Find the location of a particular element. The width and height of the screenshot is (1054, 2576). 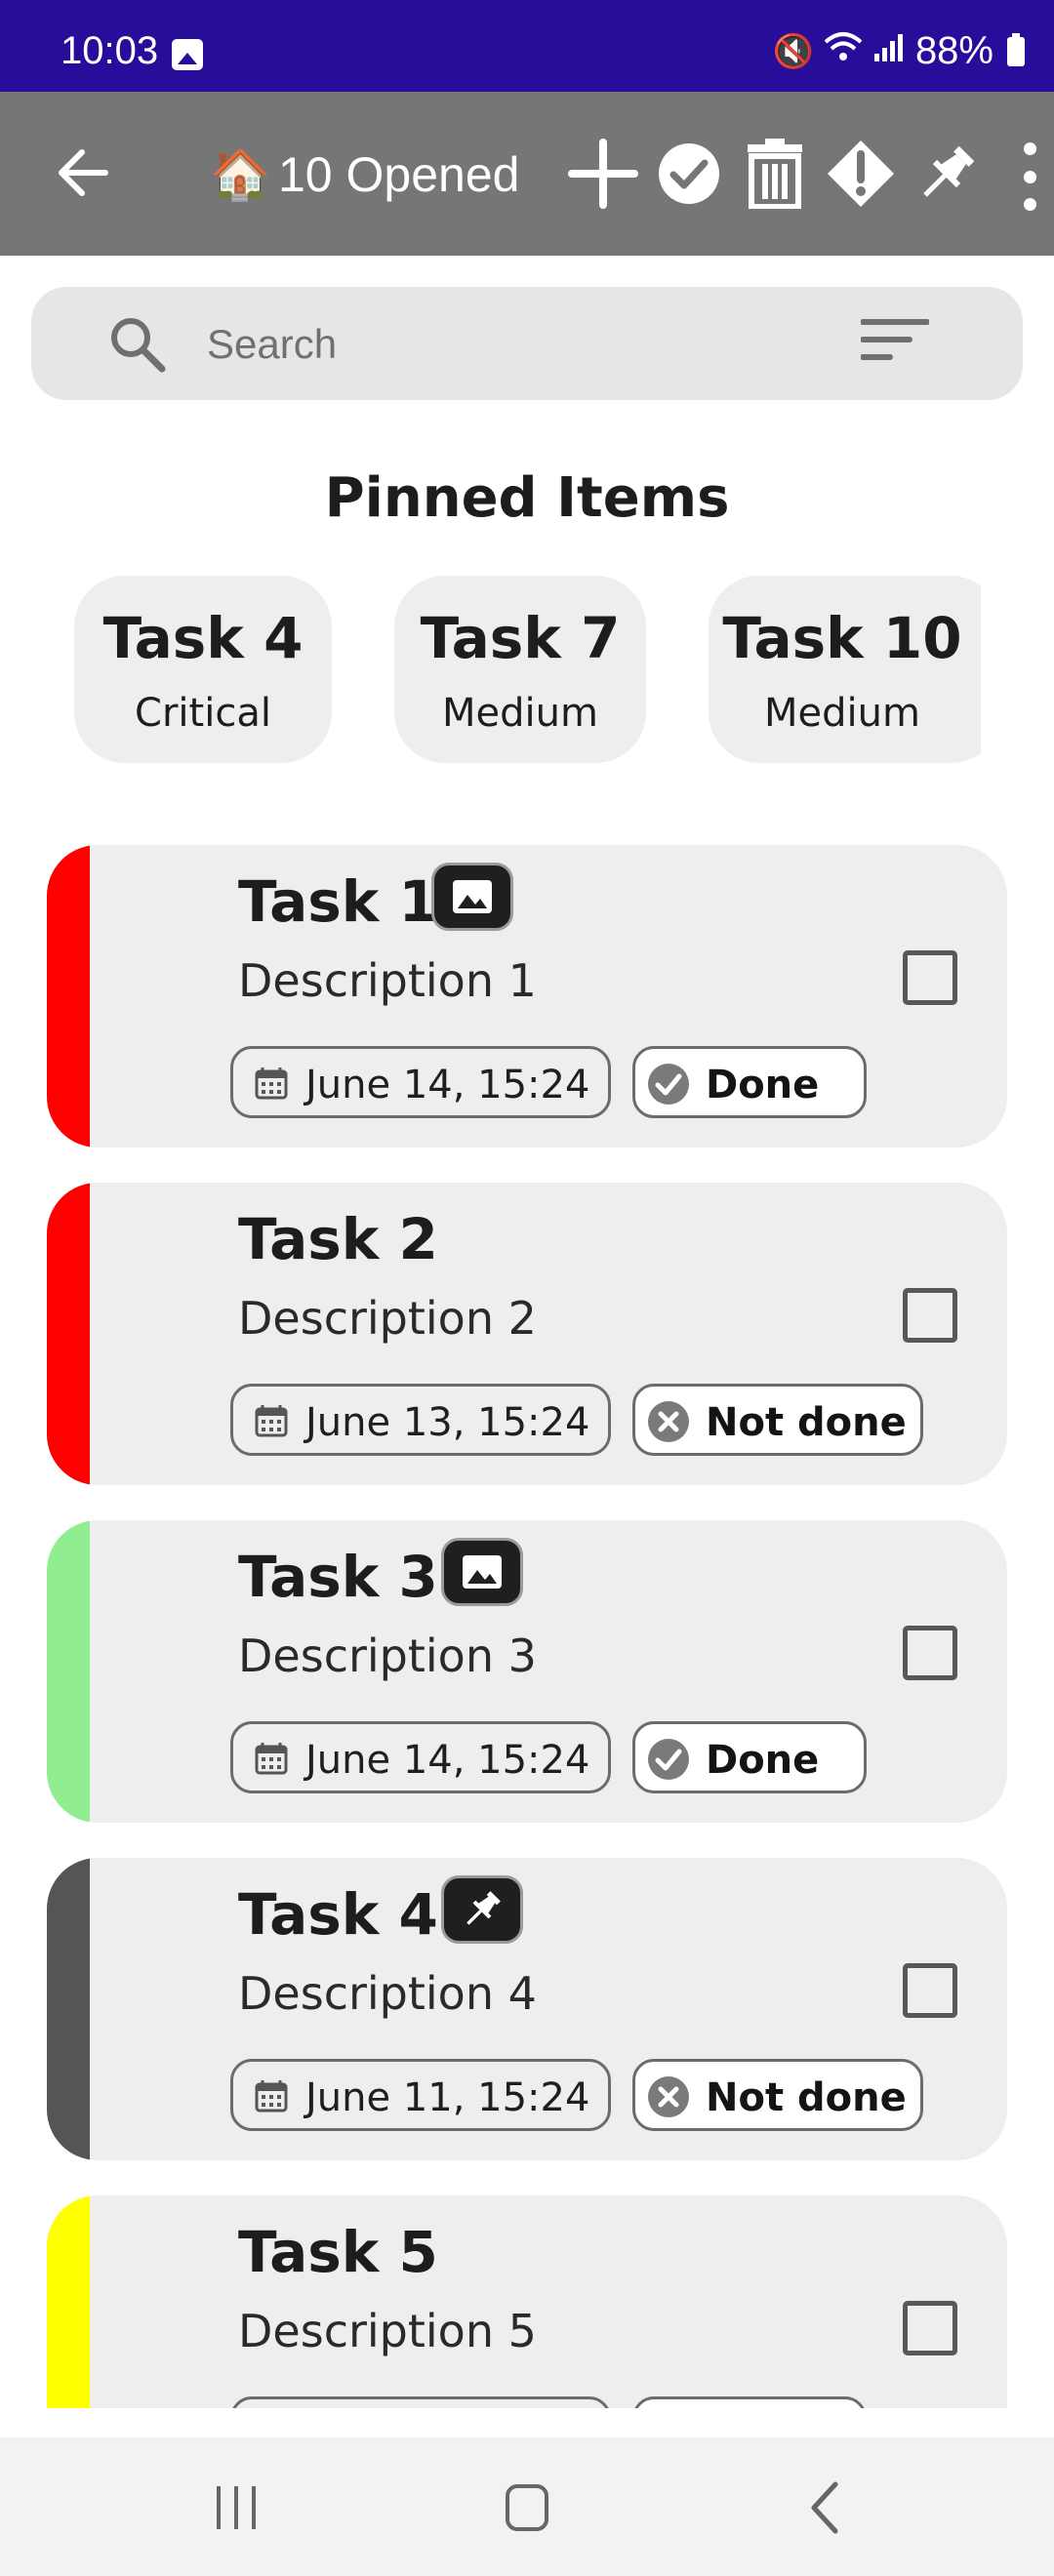

signal-icon is located at coordinates (889, 51).